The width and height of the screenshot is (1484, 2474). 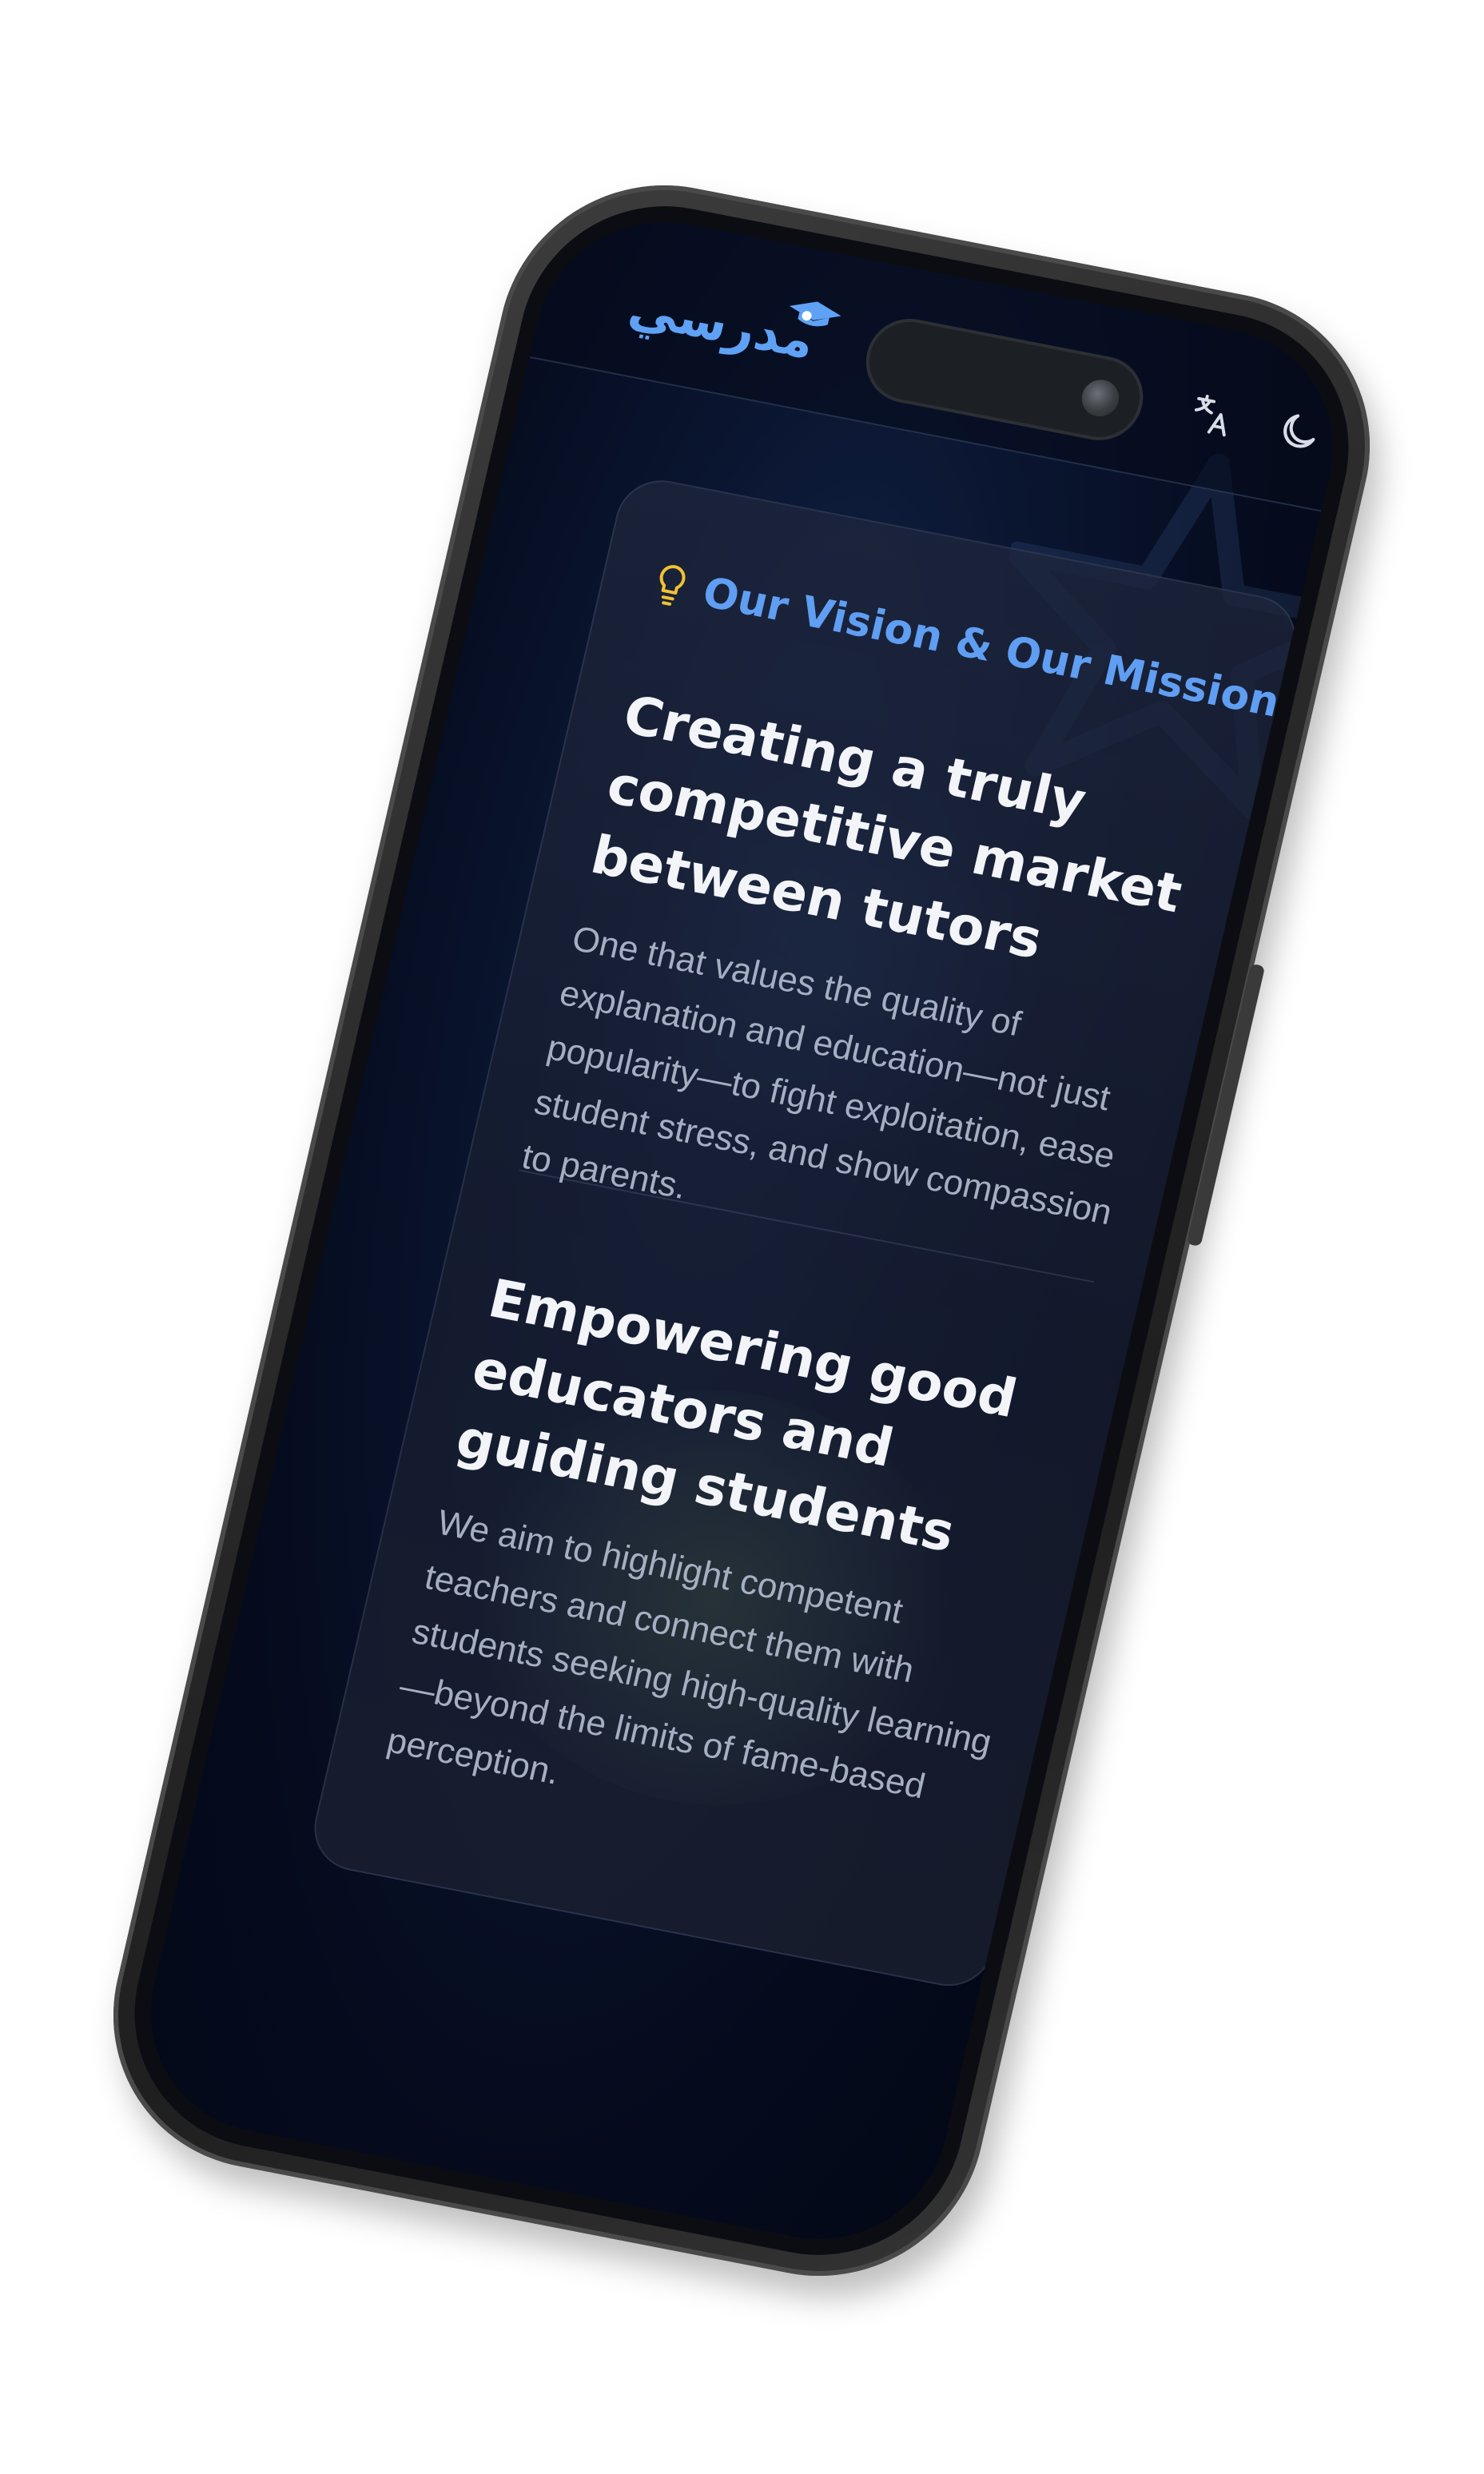 I want to click on dynamic-island, so click(x=1004, y=379).